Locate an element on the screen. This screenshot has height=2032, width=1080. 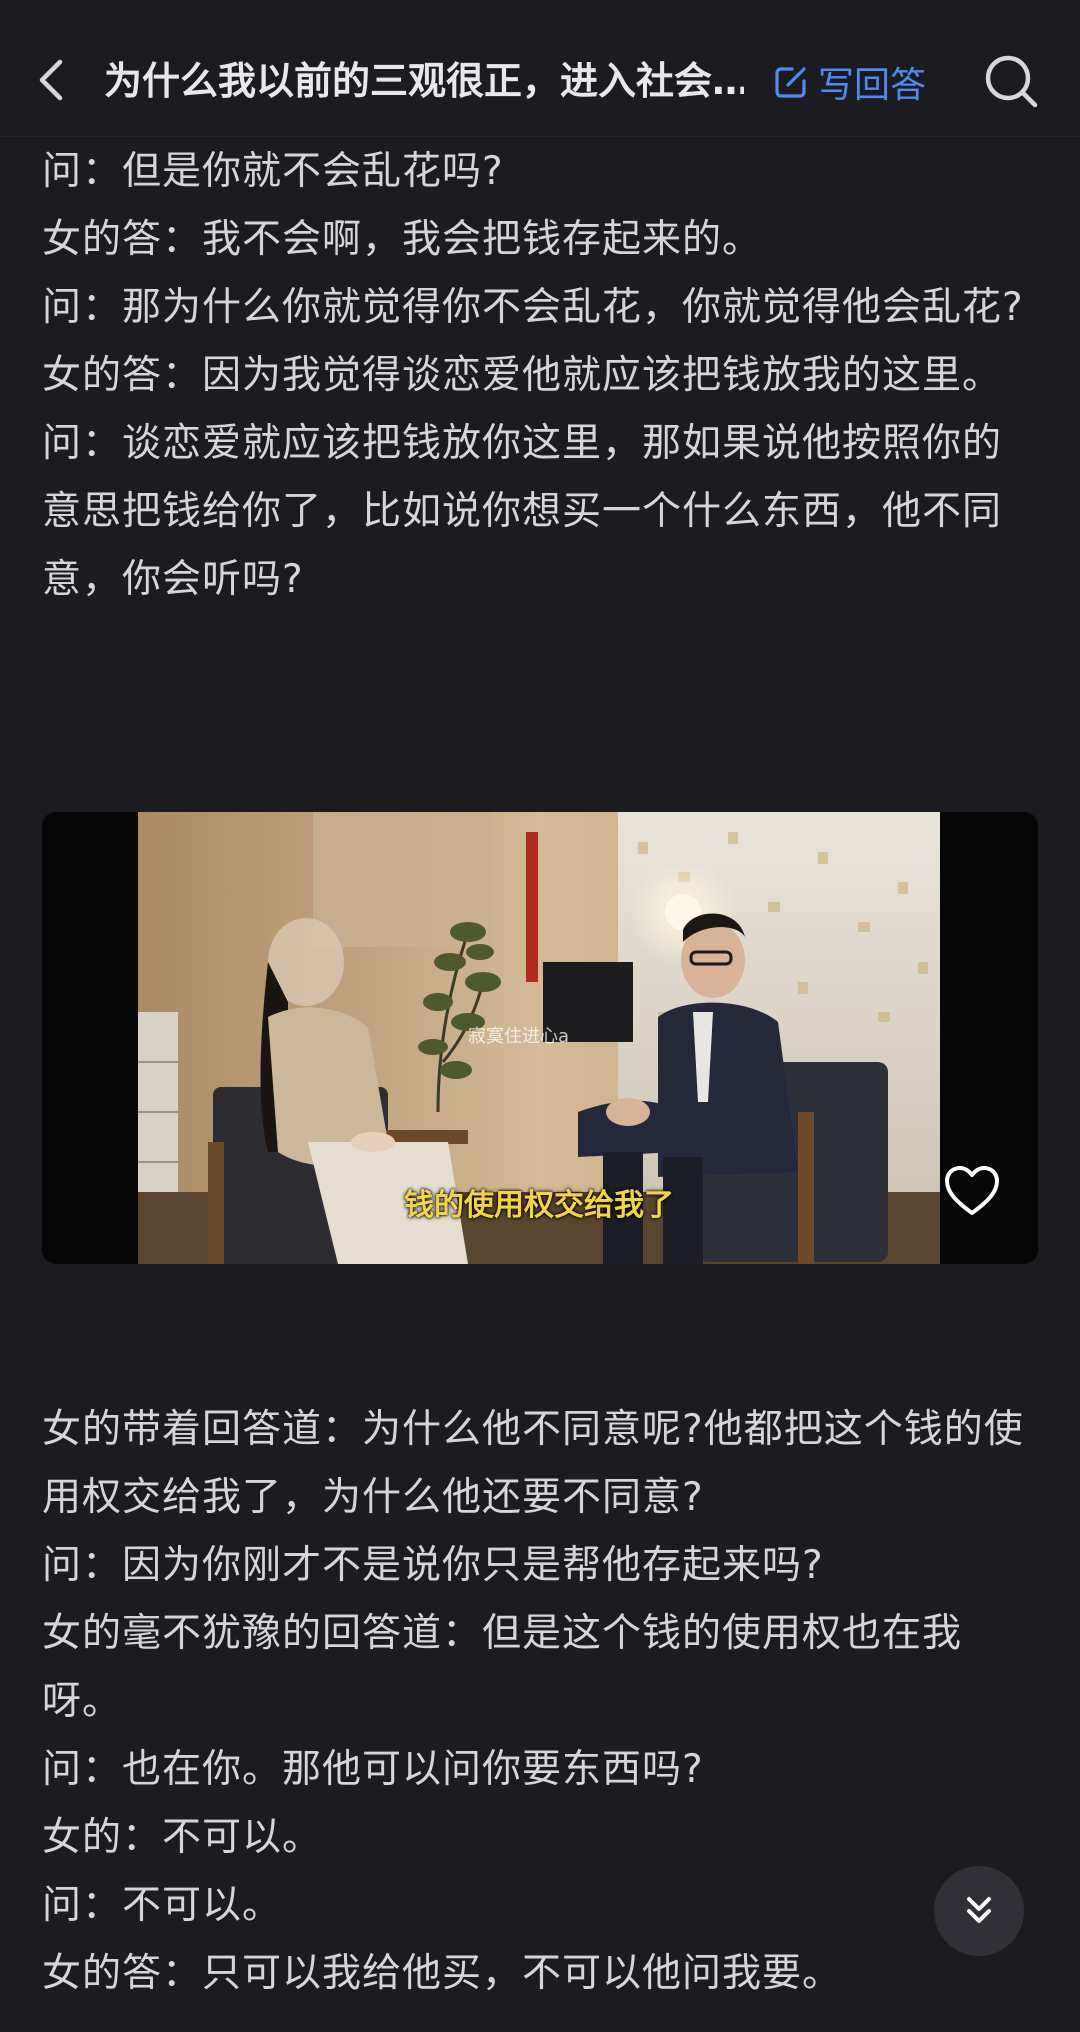
like-button is located at coordinates (972, 1192).